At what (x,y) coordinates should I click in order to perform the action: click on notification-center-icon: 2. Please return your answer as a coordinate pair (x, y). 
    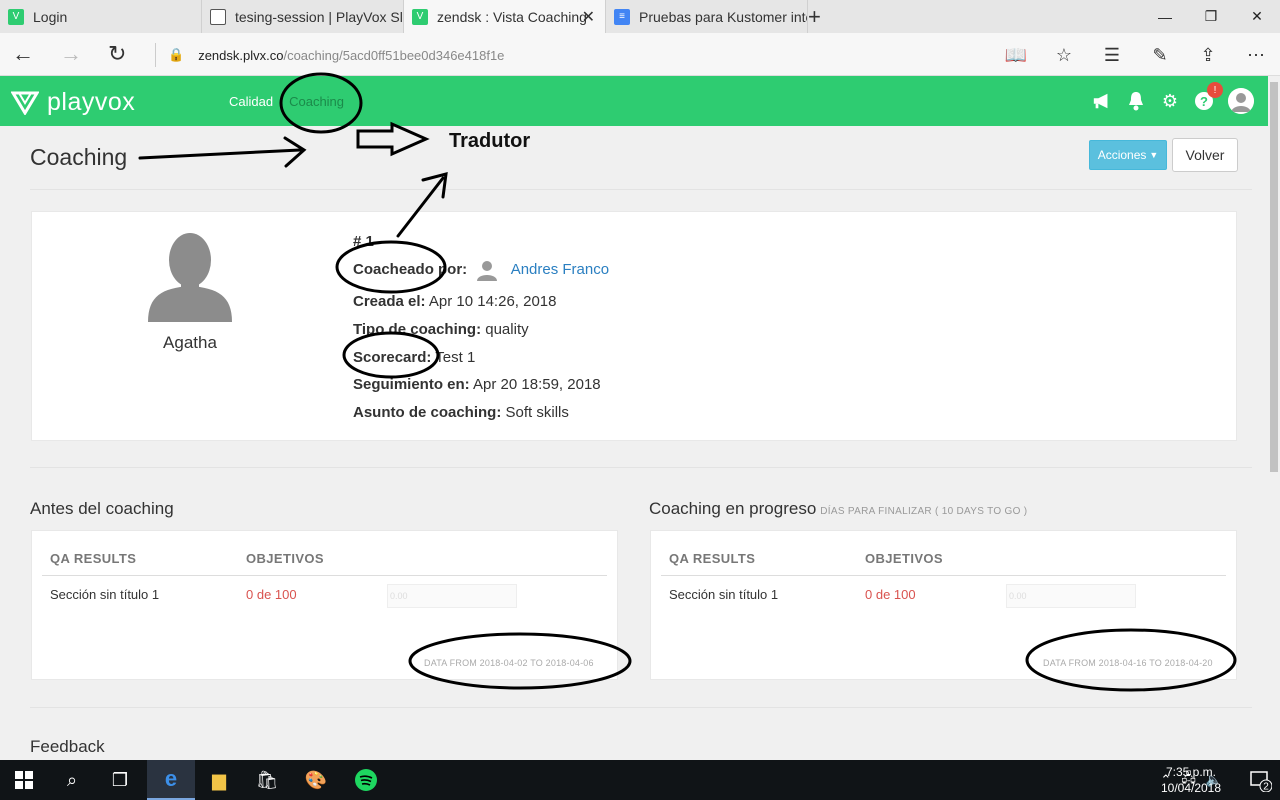
    Looking at the image, I should click on (1260, 780).